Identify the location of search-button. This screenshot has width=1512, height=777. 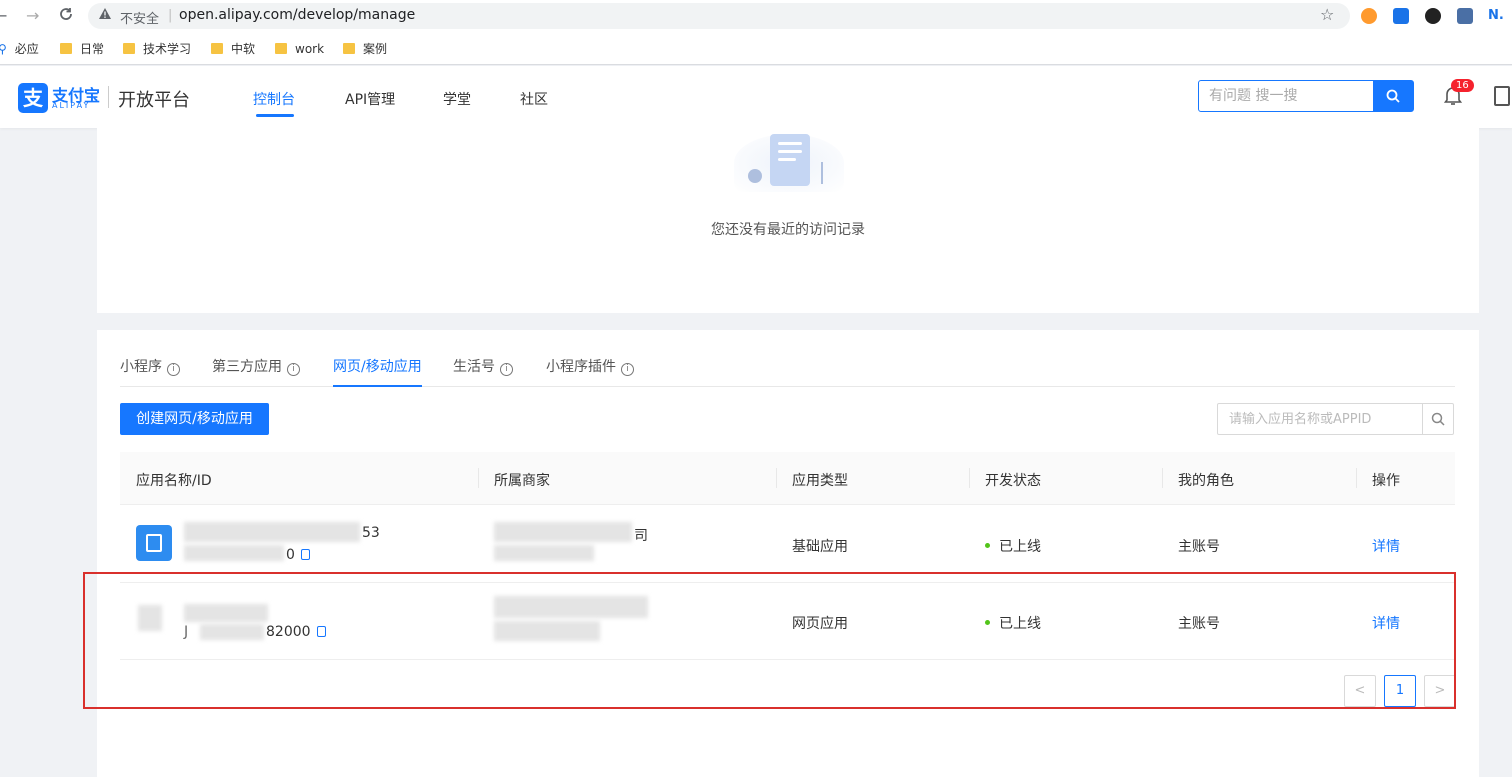
(1393, 96).